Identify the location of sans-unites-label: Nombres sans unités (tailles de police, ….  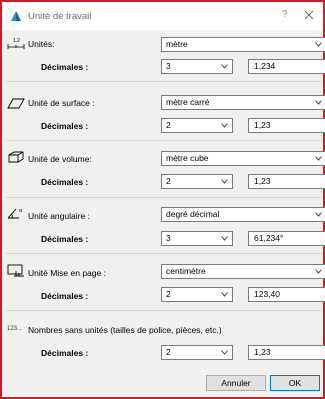
(125, 330).